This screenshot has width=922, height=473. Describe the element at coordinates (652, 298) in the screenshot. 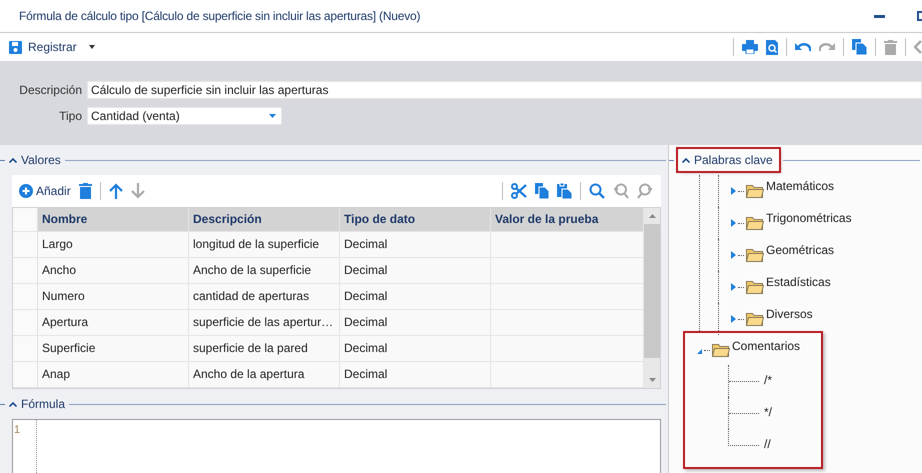

I see `scrollbar` at that location.